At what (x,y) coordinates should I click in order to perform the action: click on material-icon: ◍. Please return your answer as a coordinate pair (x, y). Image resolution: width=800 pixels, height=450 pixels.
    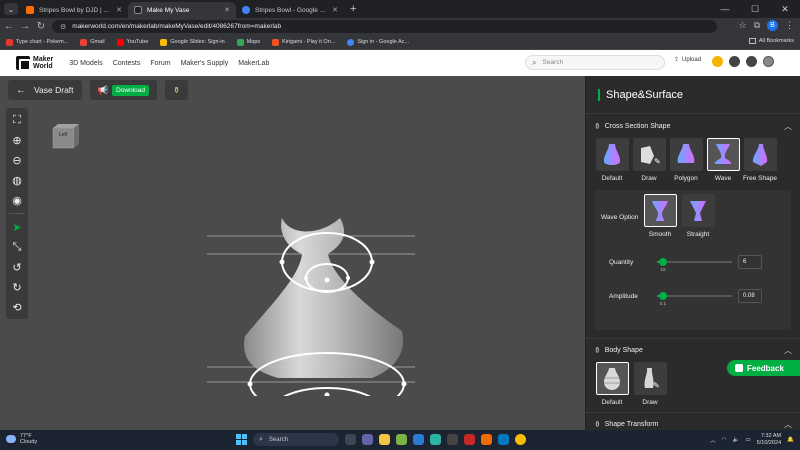
    Looking at the image, I should click on (17, 180).